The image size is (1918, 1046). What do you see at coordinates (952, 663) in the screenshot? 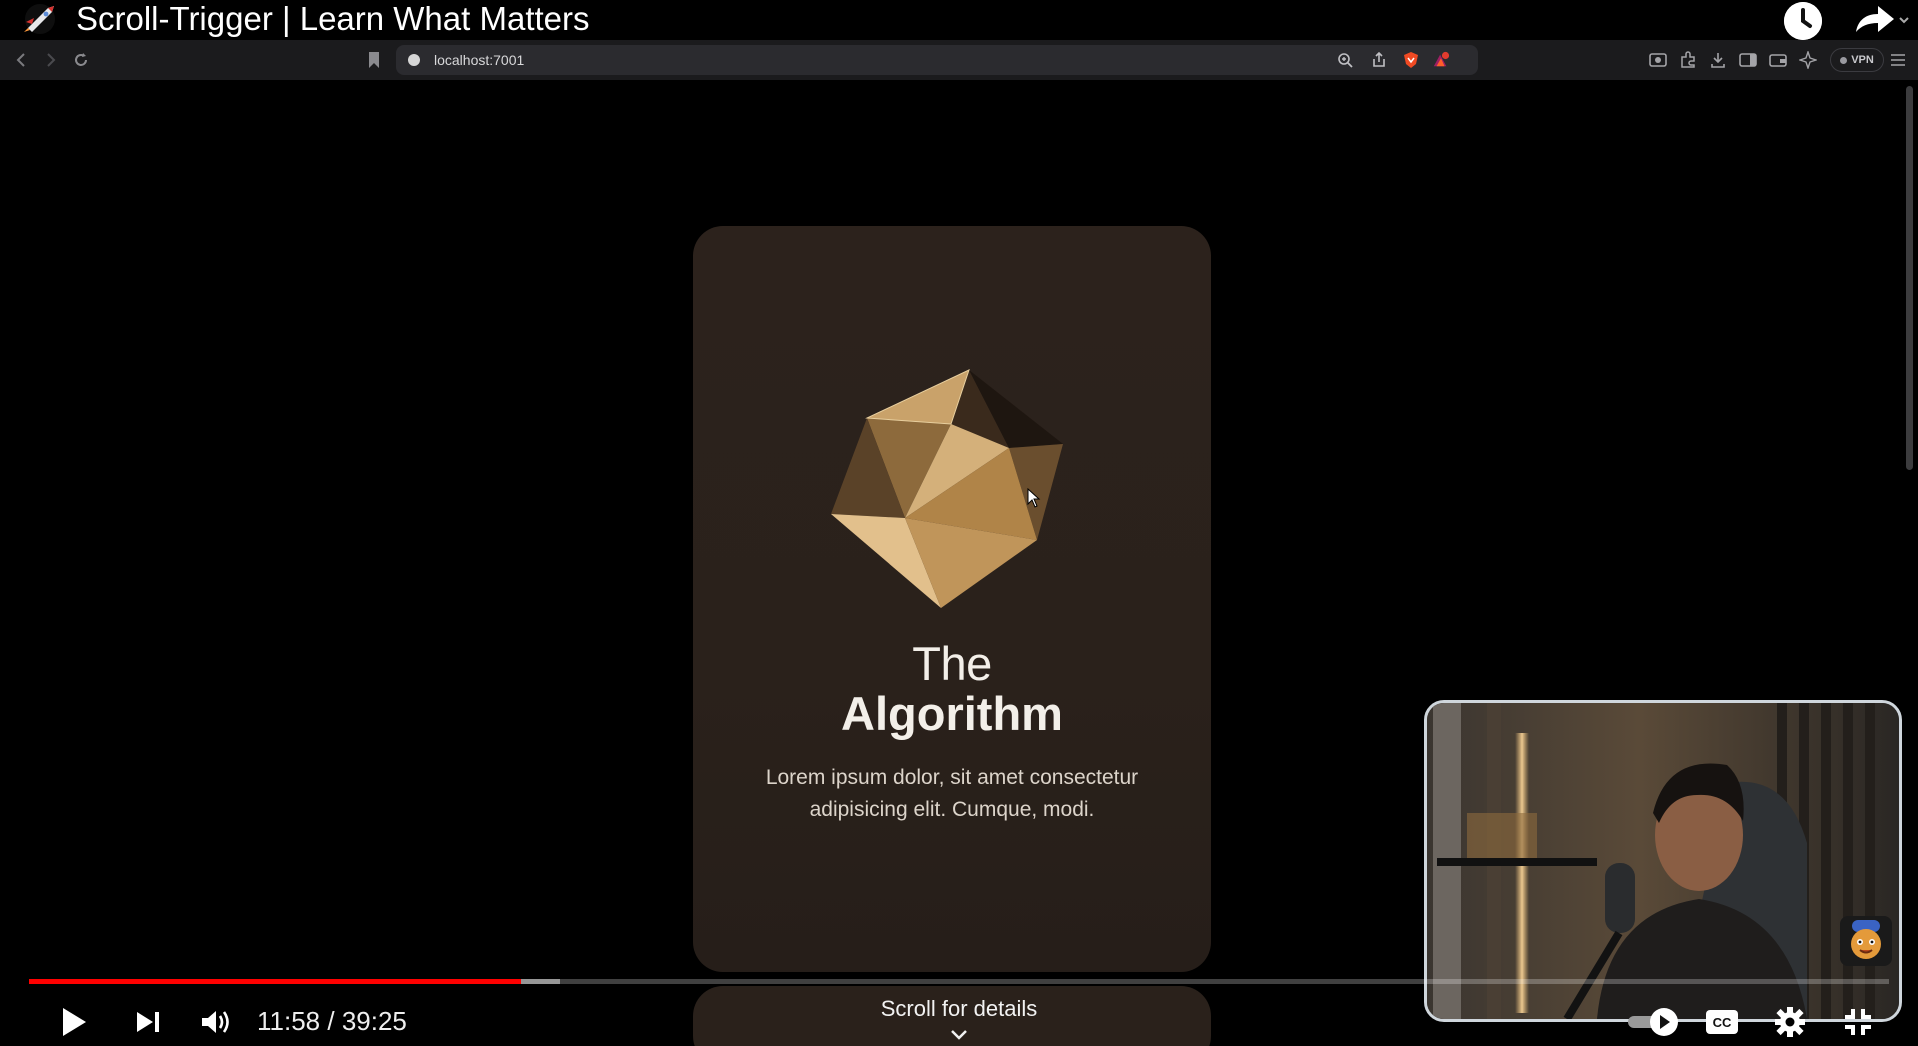
I see `card-title-the: The` at bounding box center [952, 663].